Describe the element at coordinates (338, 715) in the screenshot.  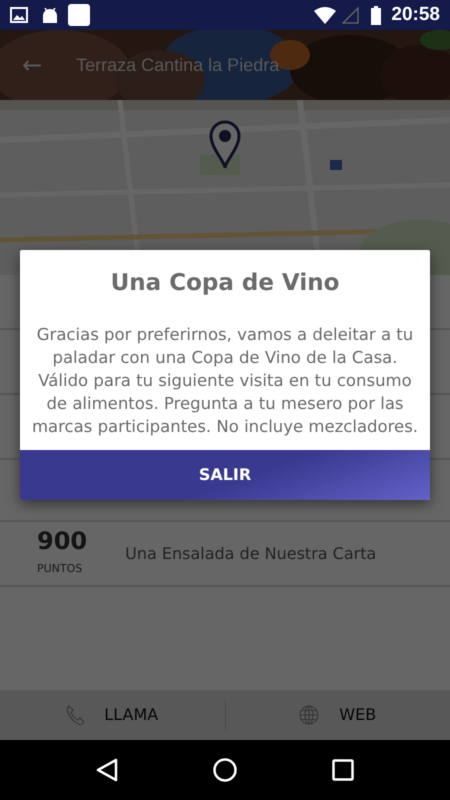
I see `web-button: WEB` at that location.